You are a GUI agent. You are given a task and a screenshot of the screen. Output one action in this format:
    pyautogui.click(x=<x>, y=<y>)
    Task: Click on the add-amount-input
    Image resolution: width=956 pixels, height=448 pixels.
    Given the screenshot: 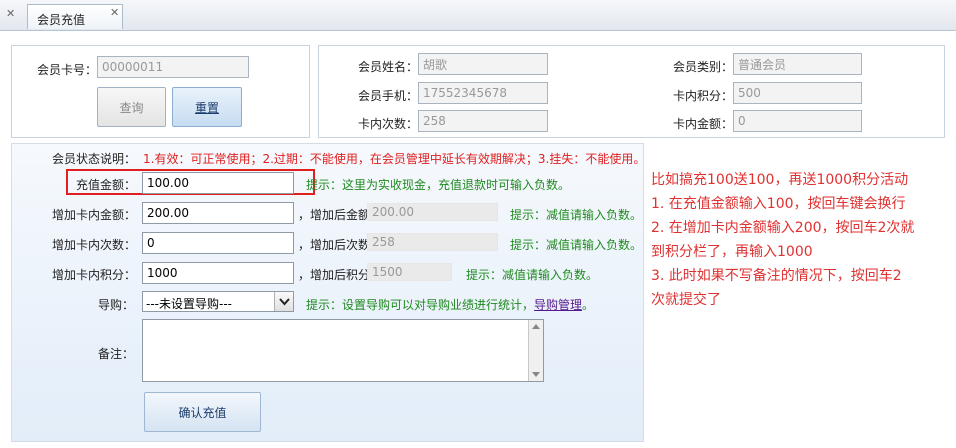 What is the action you would take?
    pyautogui.click(x=218, y=213)
    